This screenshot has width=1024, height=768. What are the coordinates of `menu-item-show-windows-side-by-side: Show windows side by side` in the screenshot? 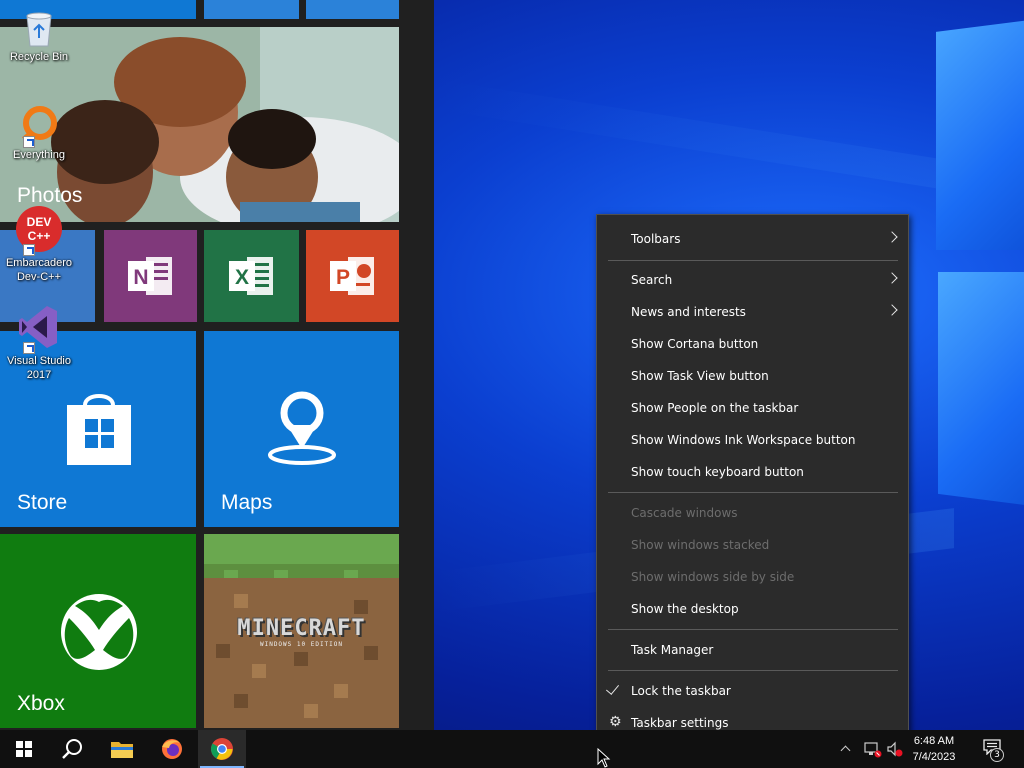 It's located at (713, 577).